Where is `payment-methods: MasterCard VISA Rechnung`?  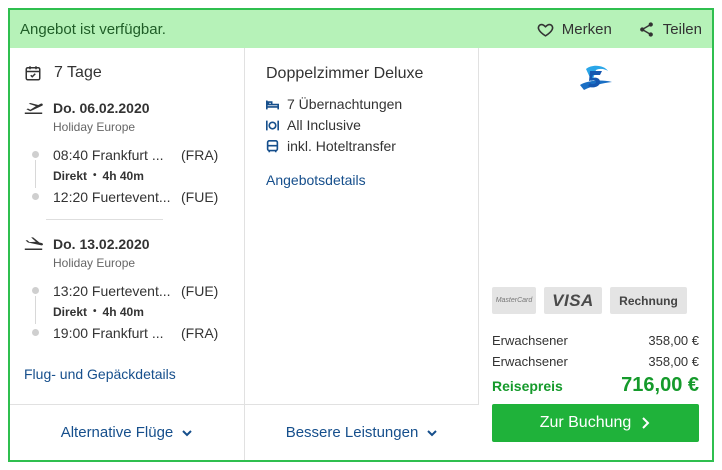 payment-methods: MasterCard VISA Rechnung is located at coordinates (589, 300).